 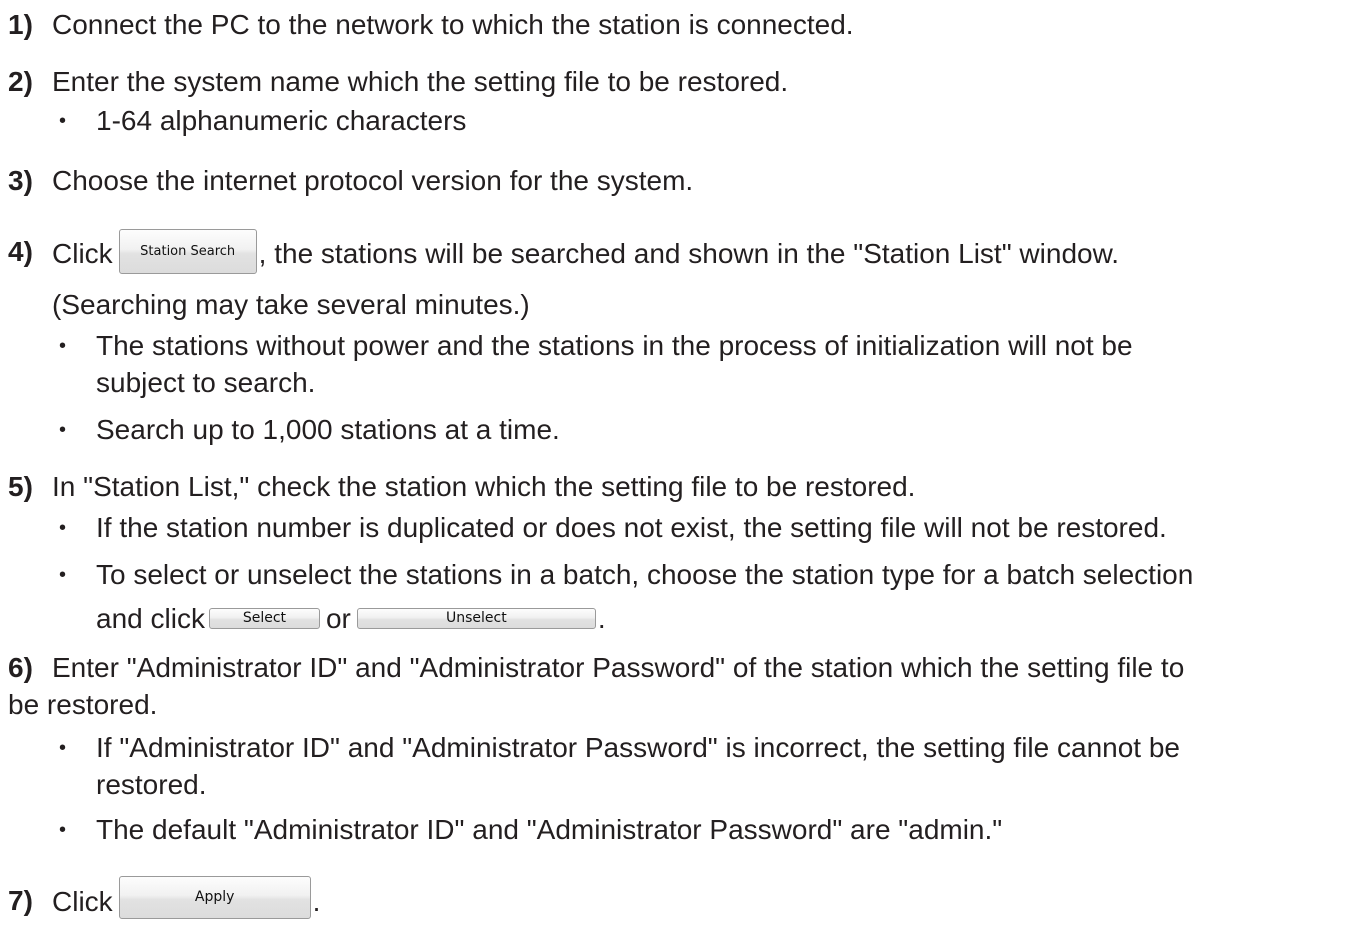 What do you see at coordinates (20, 81) in the screenshot?
I see `step-number: 2)` at bounding box center [20, 81].